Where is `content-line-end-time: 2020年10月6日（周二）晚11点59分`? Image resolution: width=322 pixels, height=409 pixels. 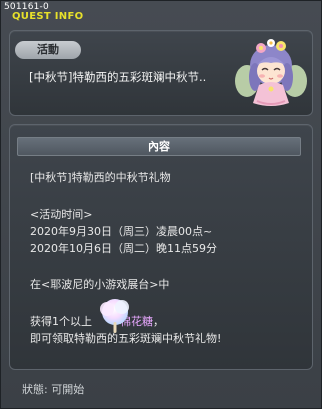 content-line-end-time: 2020年10月6日（周二）晚11点59分 is located at coordinates (123, 248).